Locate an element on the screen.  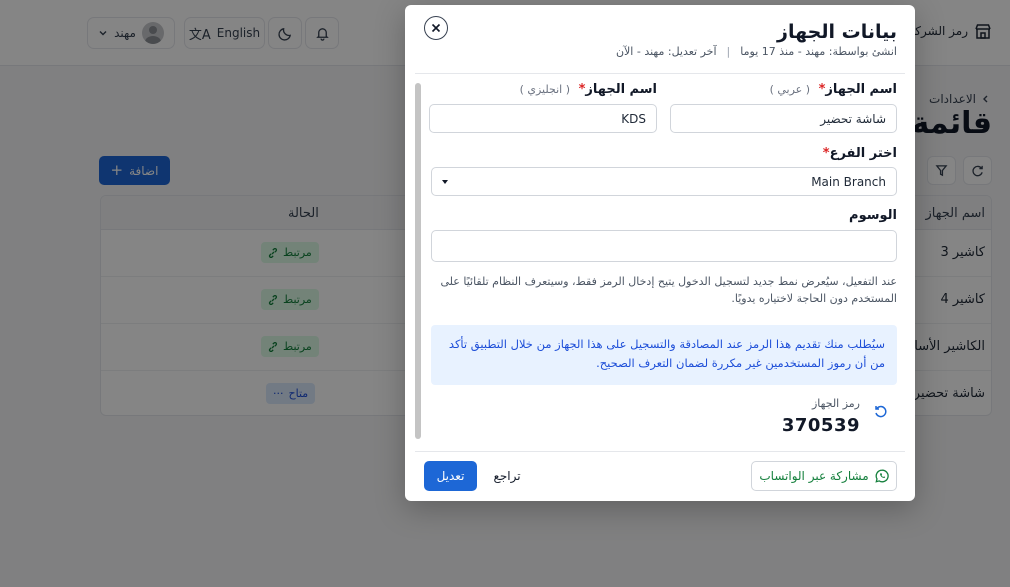
name-ar-label: اسم الجهاز* ( عربي ) is located at coordinates (833, 89).